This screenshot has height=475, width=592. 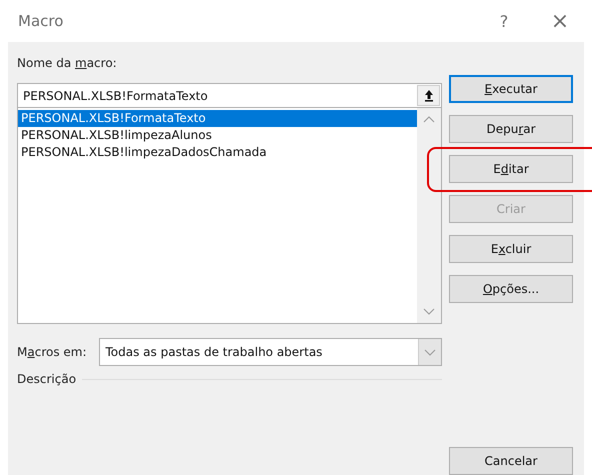 What do you see at coordinates (504, 21) in the screenshot?
I see `help-button: ?` at bounding box center [504, 21].